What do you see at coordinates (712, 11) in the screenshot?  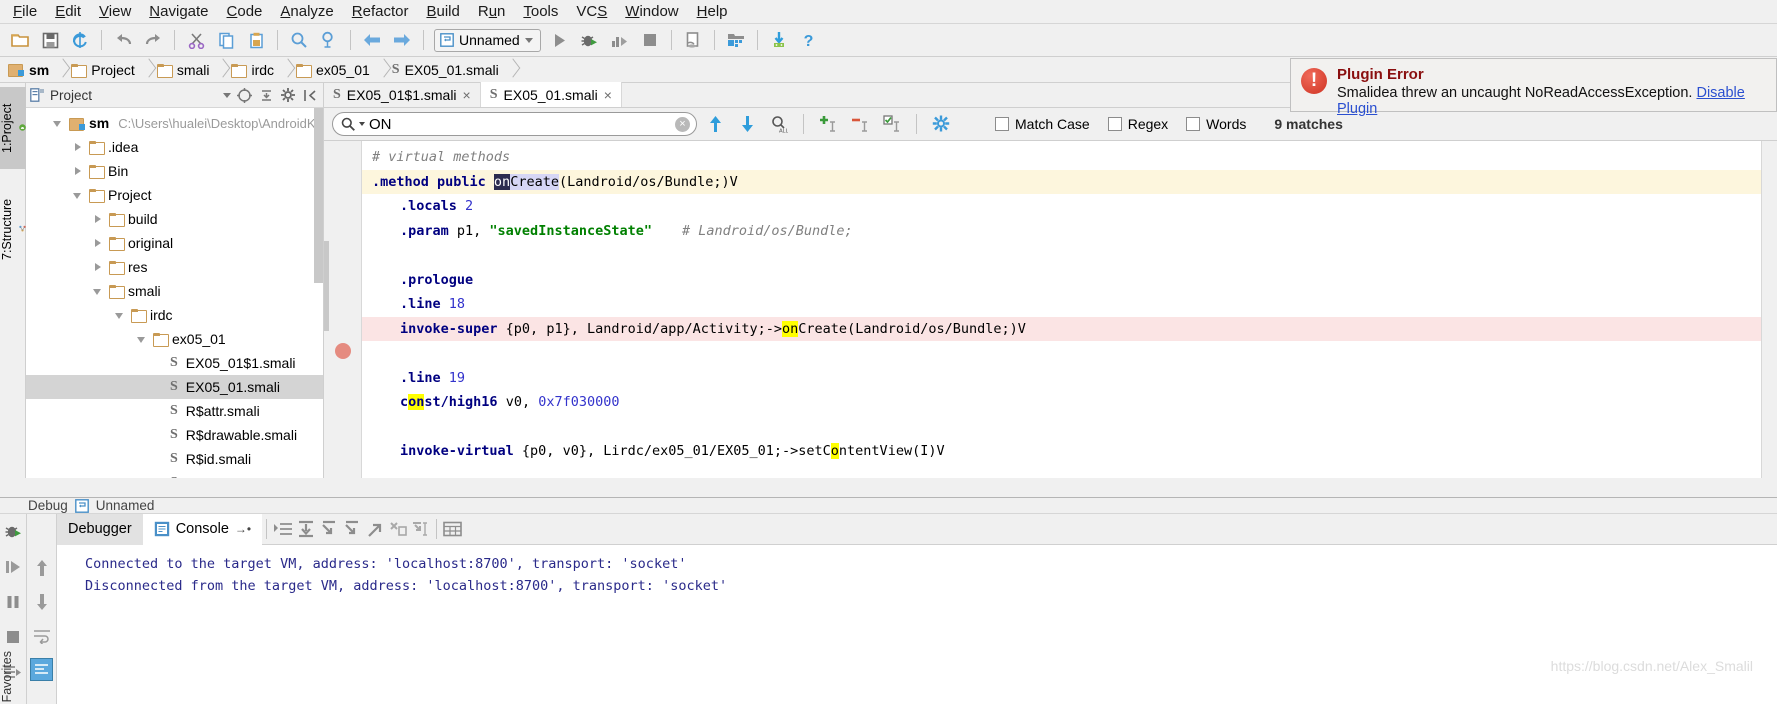 I see `menu-item-help: Help` at bounding box center [712, 11].